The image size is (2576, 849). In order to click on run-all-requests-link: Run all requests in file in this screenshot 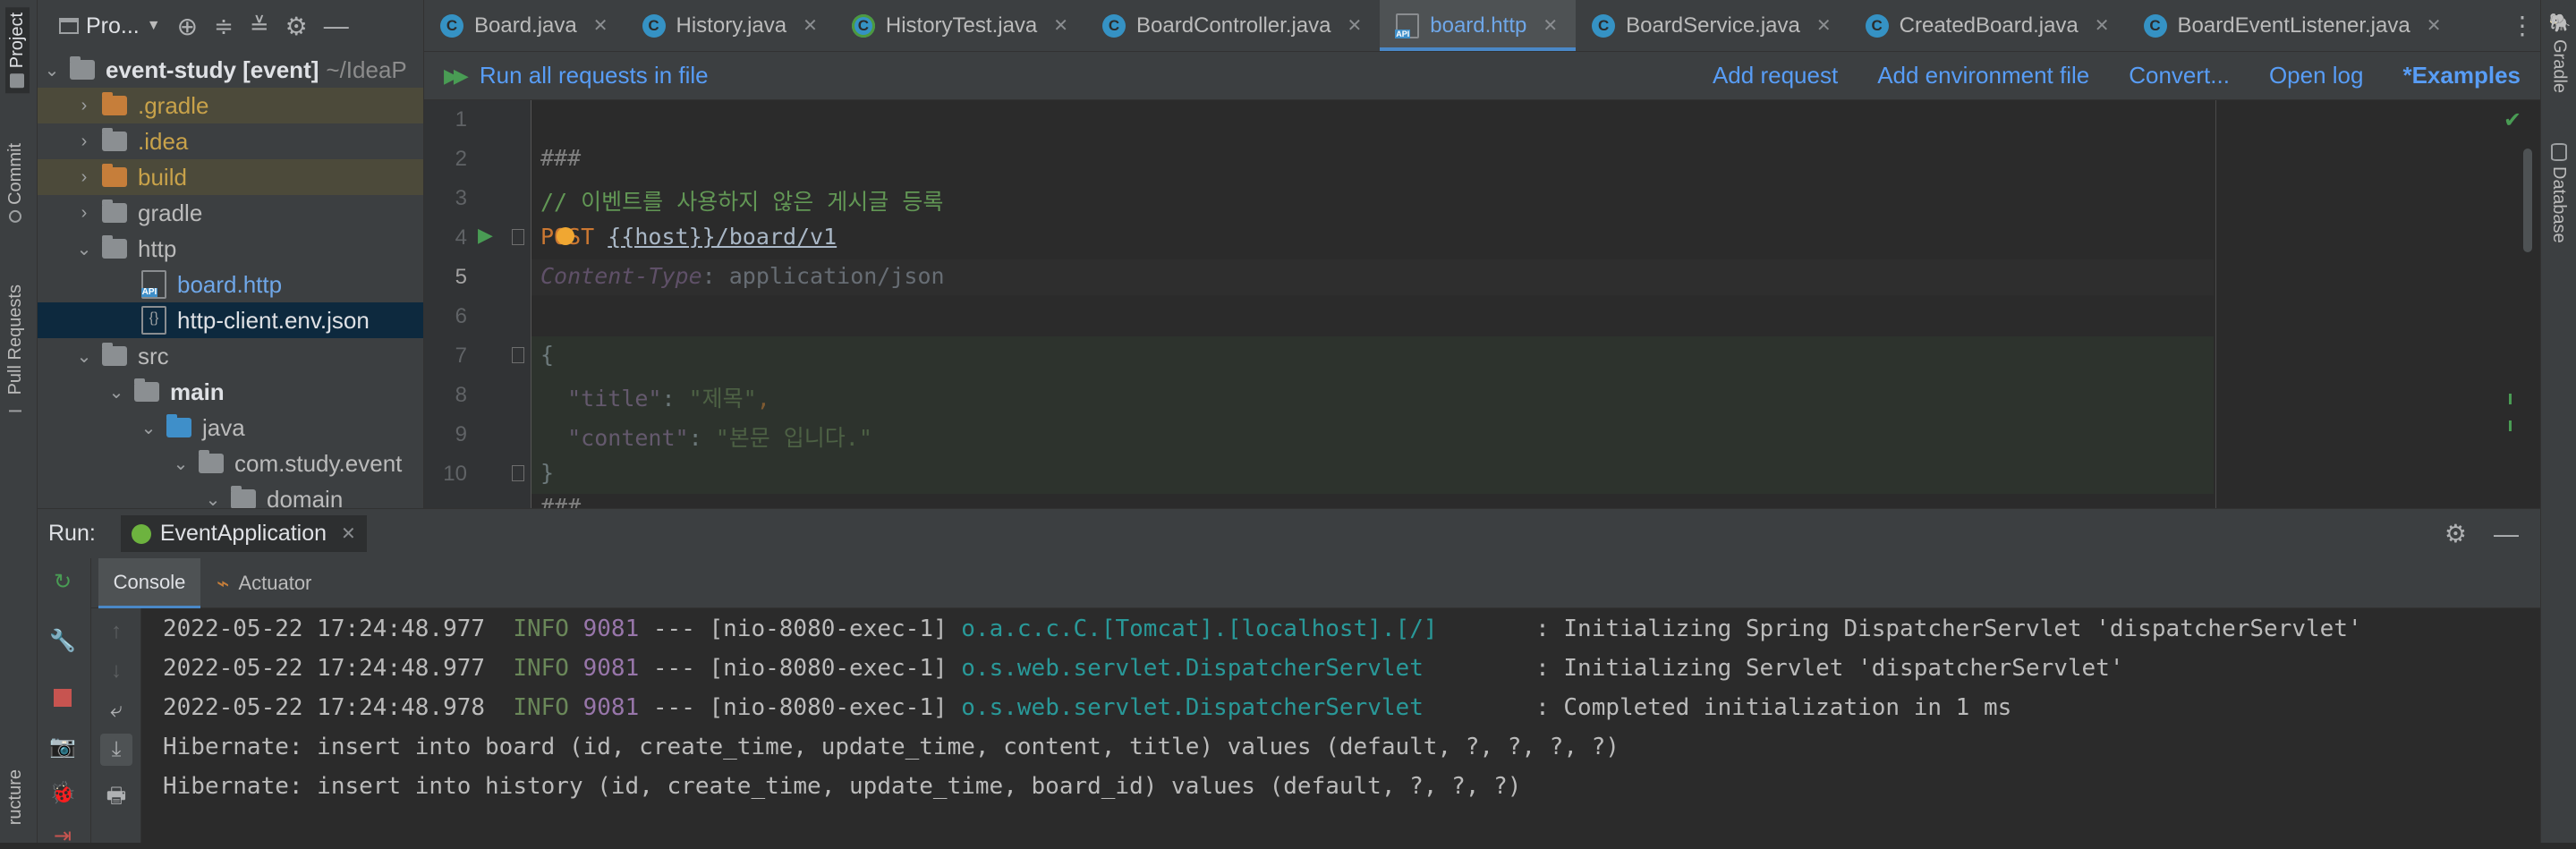, I will do `click(594, 75)`.